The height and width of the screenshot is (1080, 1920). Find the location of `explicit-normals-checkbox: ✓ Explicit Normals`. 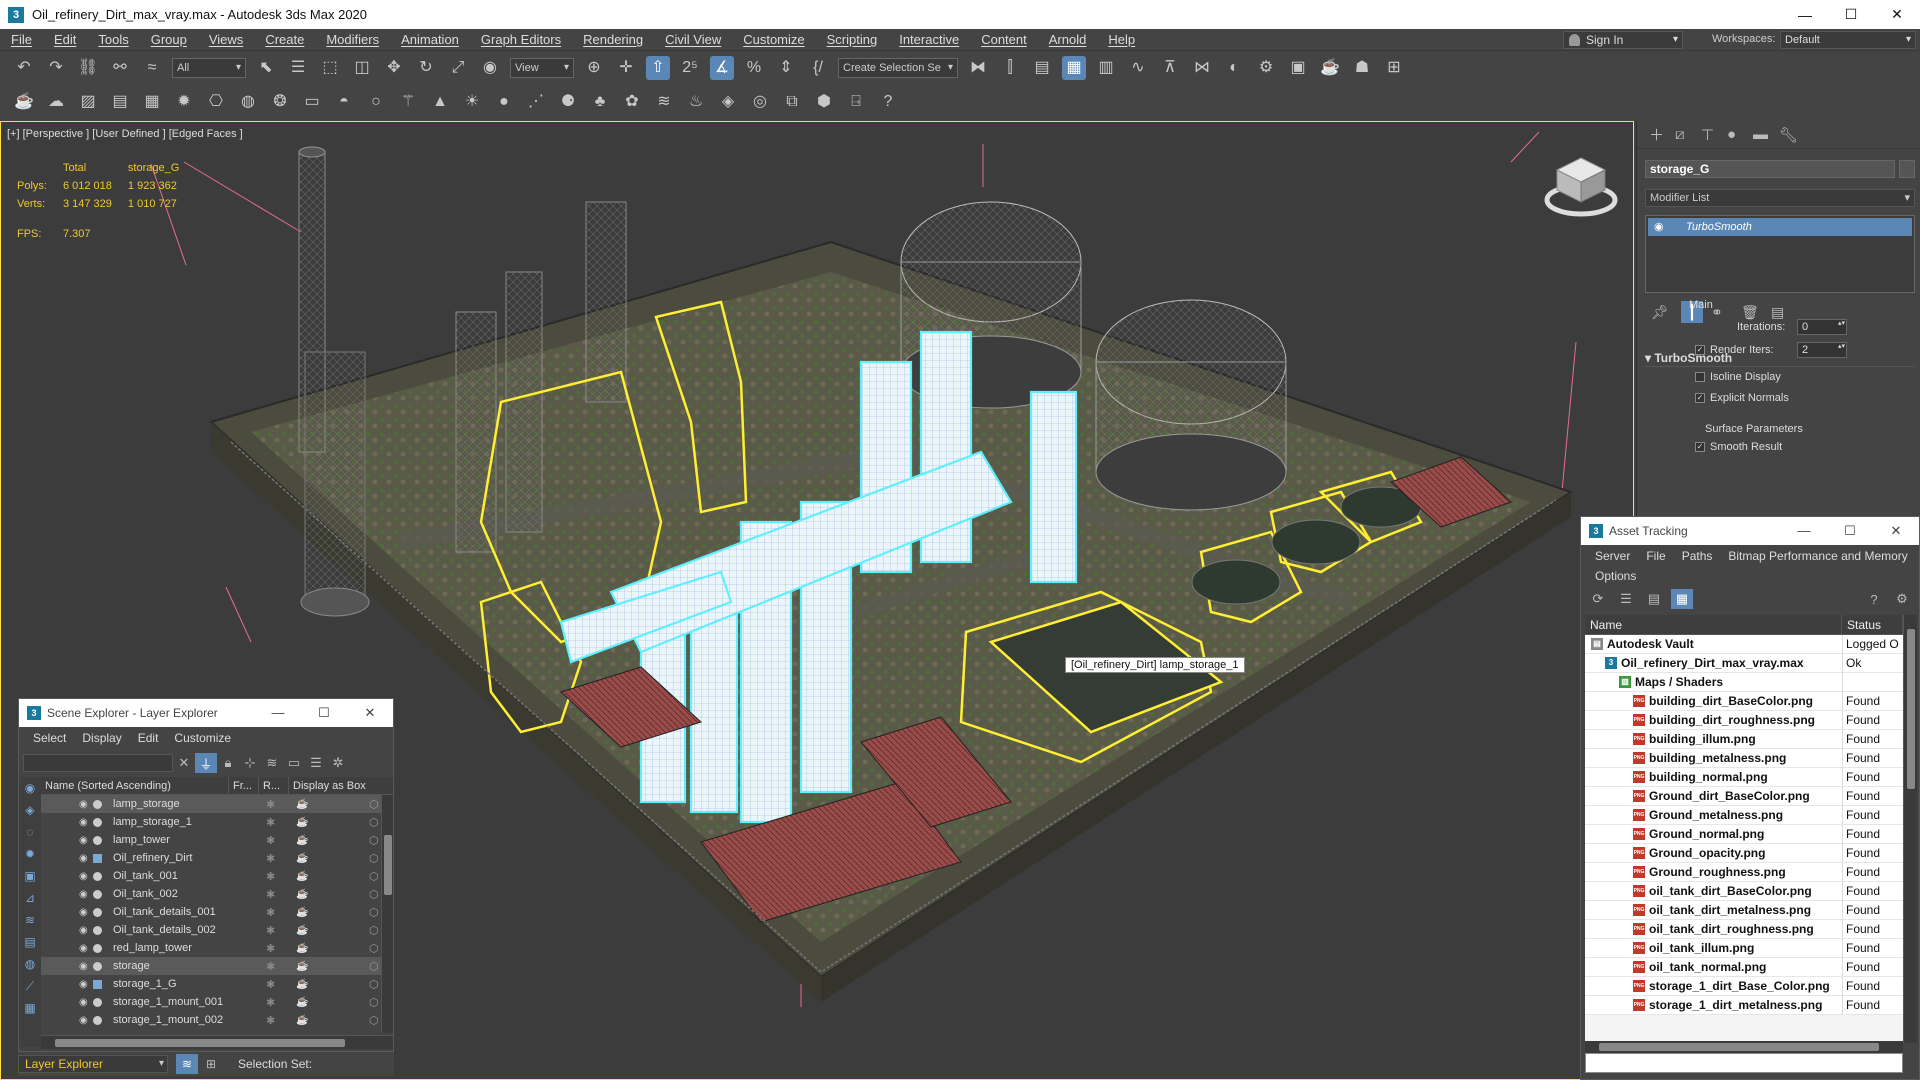

explicit-normals-checkbox: ✓ Explicit Normals is located at coordinates (1742, 398).